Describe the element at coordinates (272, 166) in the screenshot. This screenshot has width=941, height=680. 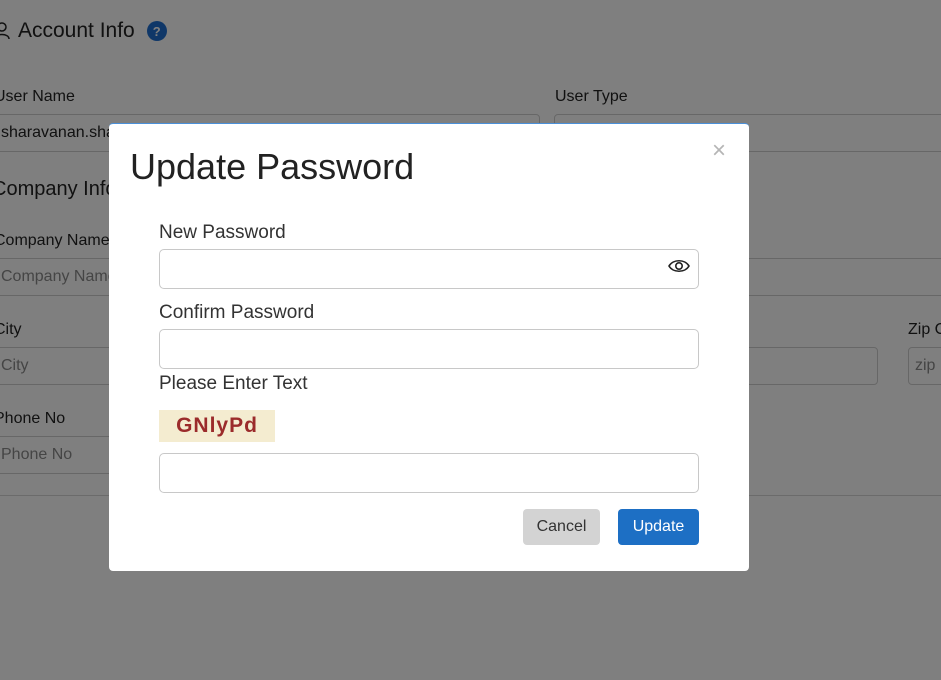
I see `modal-title: Update Password` at that location.